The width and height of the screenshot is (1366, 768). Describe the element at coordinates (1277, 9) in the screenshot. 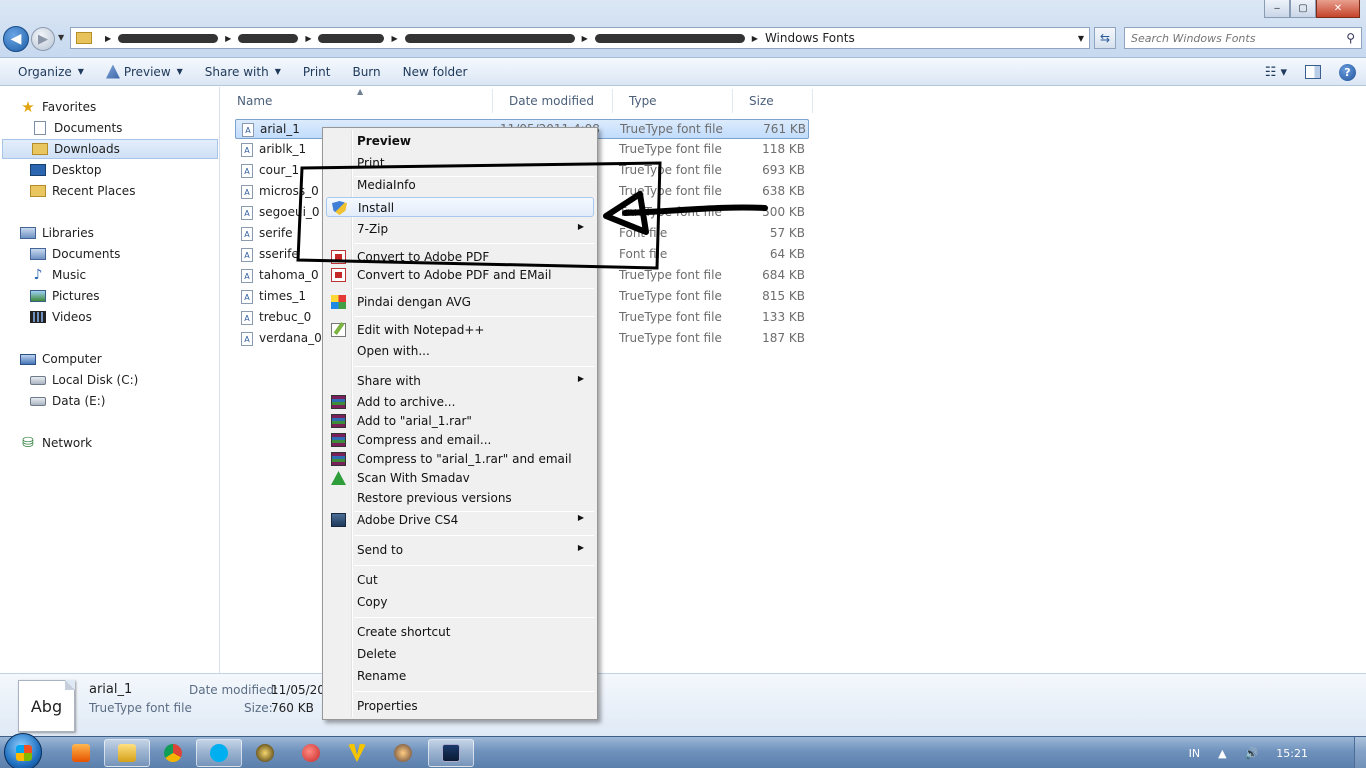

I see `minimize-button: ‒` at that location.